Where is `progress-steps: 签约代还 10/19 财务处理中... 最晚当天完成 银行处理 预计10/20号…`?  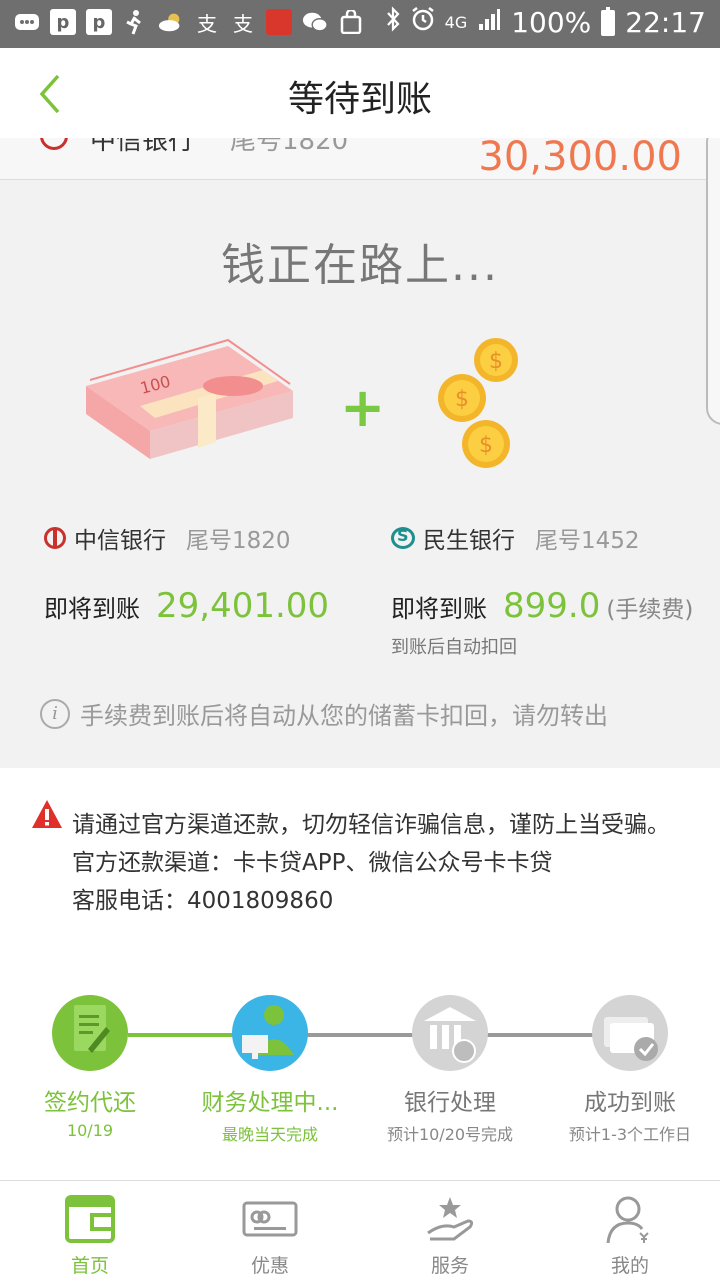 progress-steps: 签约代还 10/19 财务处理中... 最晚当天完成 银行处理 预计10/20号… is located at coordinates (360, 1080).